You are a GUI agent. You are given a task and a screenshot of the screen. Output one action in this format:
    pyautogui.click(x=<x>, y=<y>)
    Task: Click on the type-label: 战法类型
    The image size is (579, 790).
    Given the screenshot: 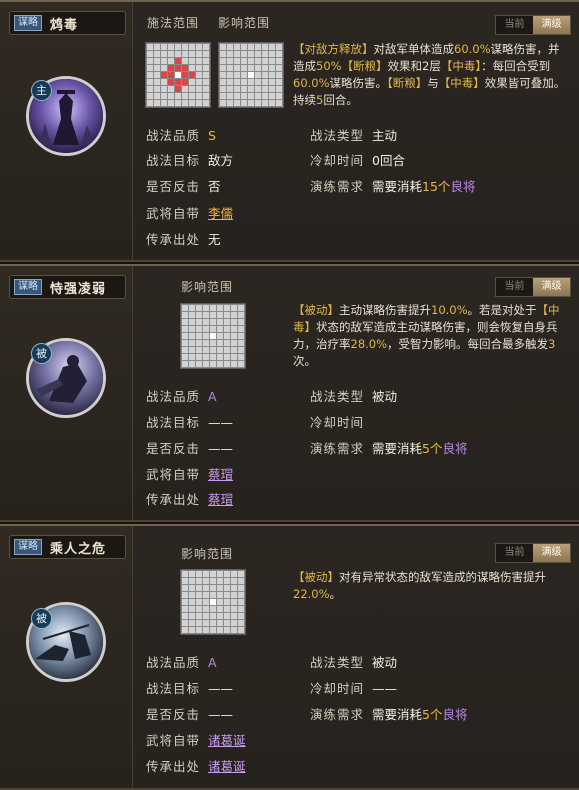 What is the action you would take?
    pyautogui.click(x=337, y=396)
    